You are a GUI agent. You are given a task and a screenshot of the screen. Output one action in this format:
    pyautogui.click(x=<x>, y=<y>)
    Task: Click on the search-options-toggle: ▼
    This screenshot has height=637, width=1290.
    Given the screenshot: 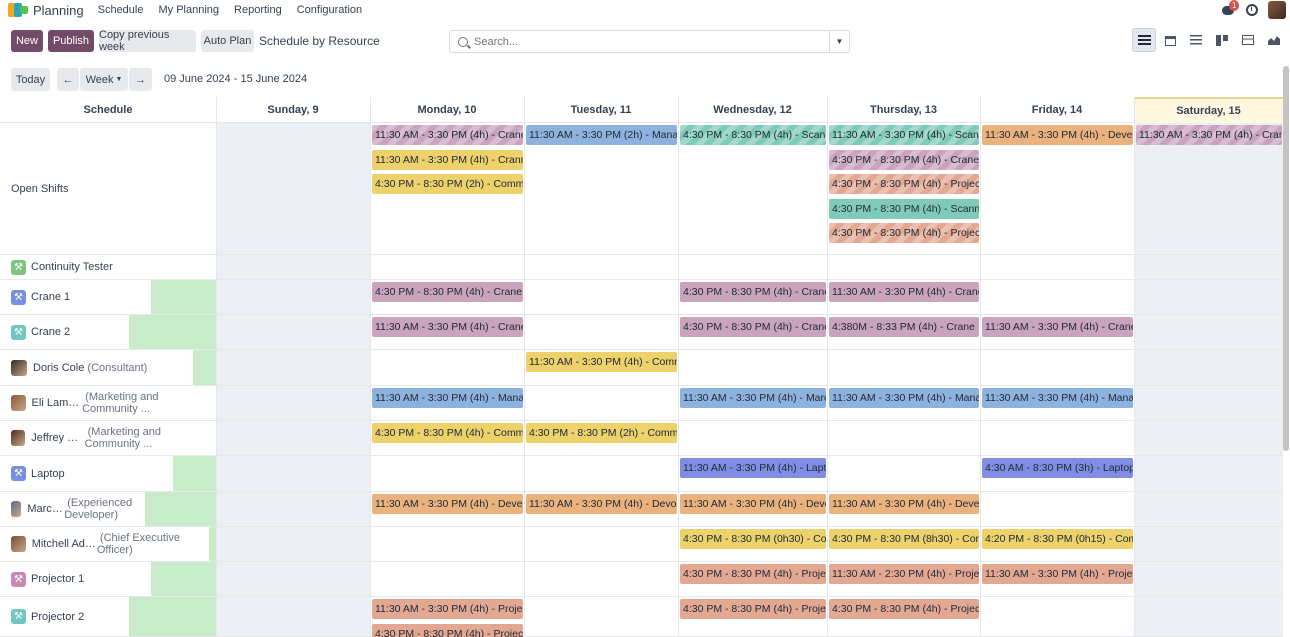 What is the action you would take?
    pyautogui.click(x=839, y=41)
    